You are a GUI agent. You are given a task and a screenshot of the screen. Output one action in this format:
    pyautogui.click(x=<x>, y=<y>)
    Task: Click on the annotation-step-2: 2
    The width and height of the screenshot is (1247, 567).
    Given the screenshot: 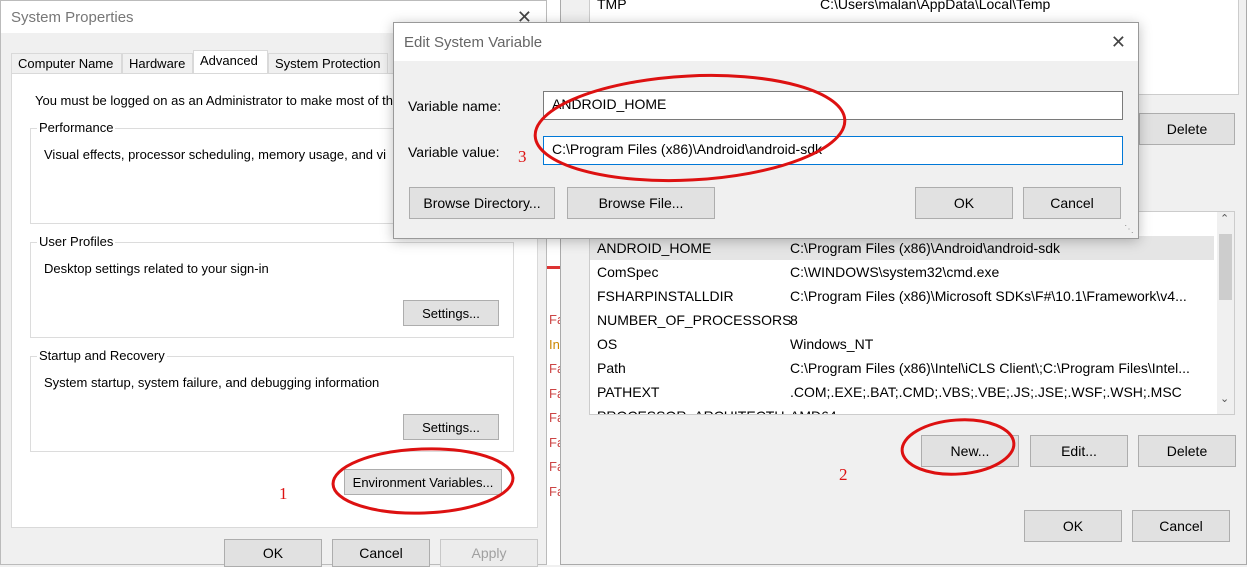 What is the action you would take?
    pyautogui.click(x=843, y=474)
    